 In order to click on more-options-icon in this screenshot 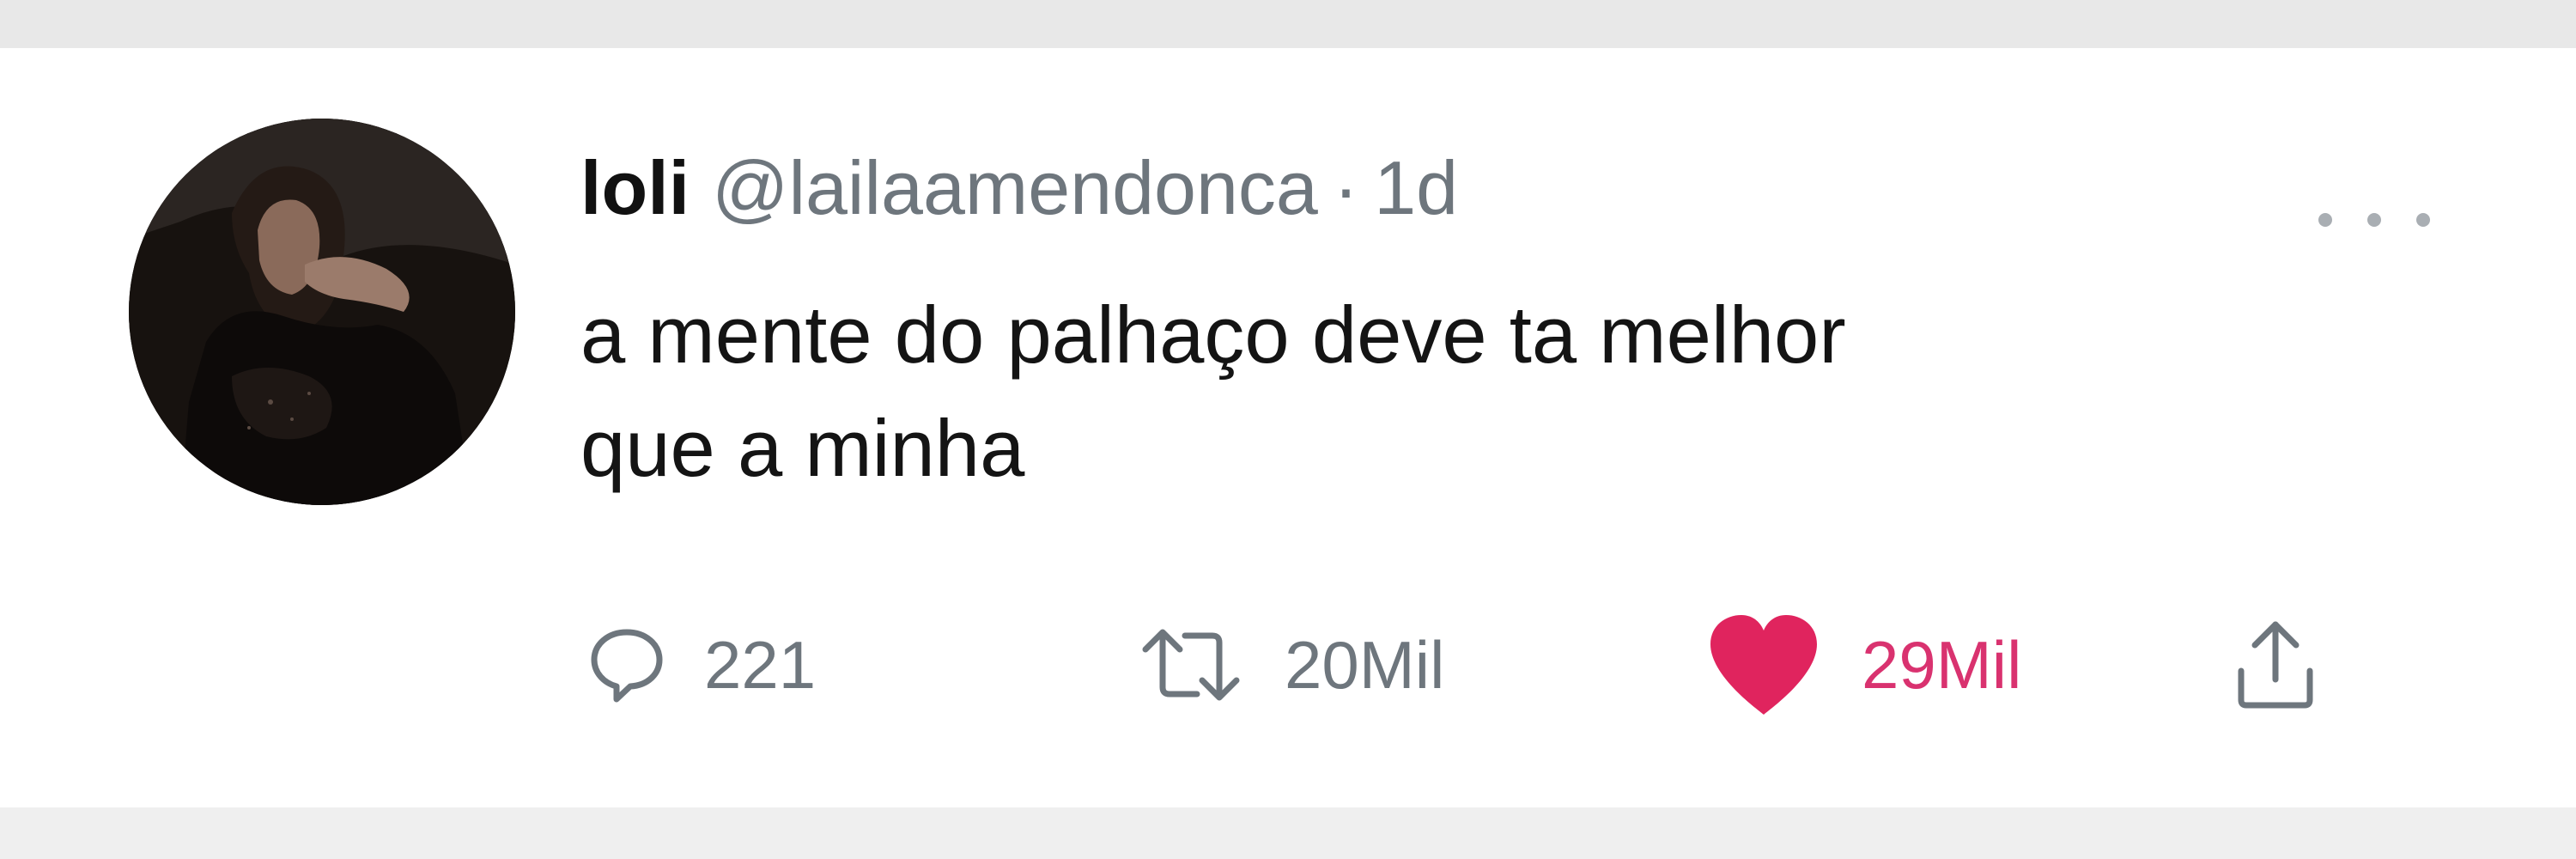, I will do `click(2374, 220)`.